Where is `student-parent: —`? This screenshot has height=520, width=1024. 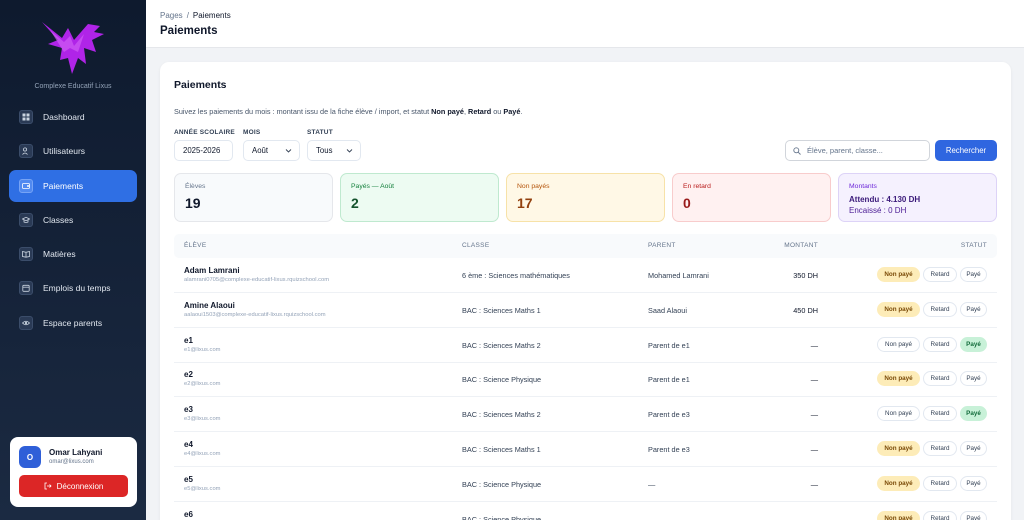 student-parent: — is located at coordinates (652, 484).